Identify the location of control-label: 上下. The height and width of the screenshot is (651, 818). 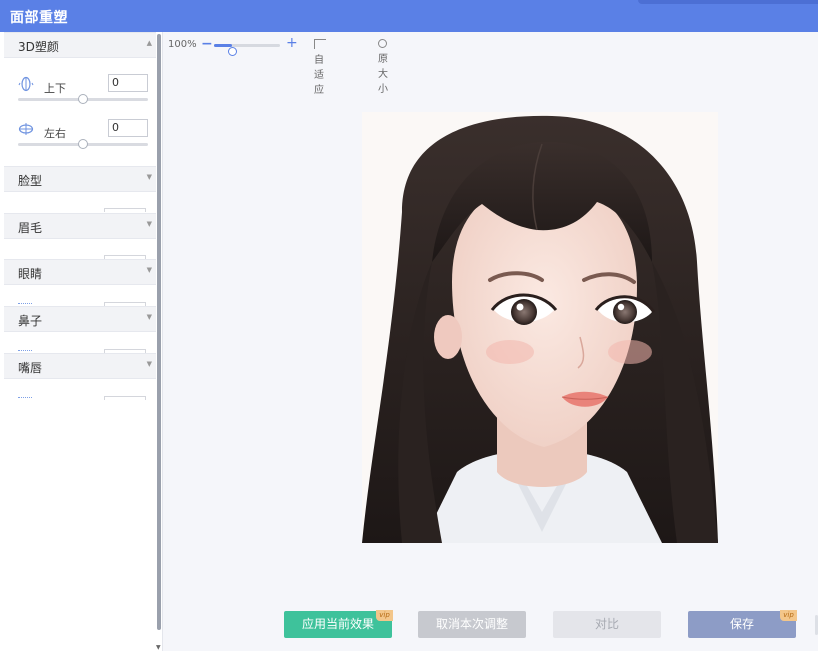
(55, 88).